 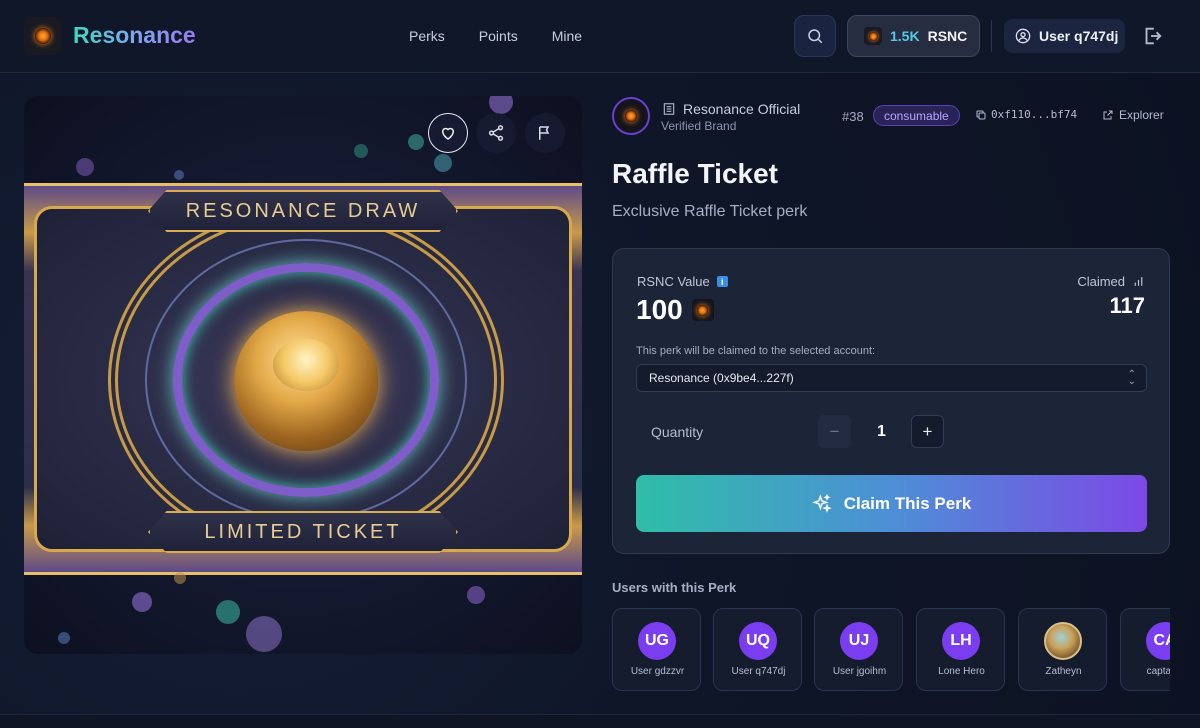 I want to click on brand-link: Resonance Official, so click(x=731, y=109).